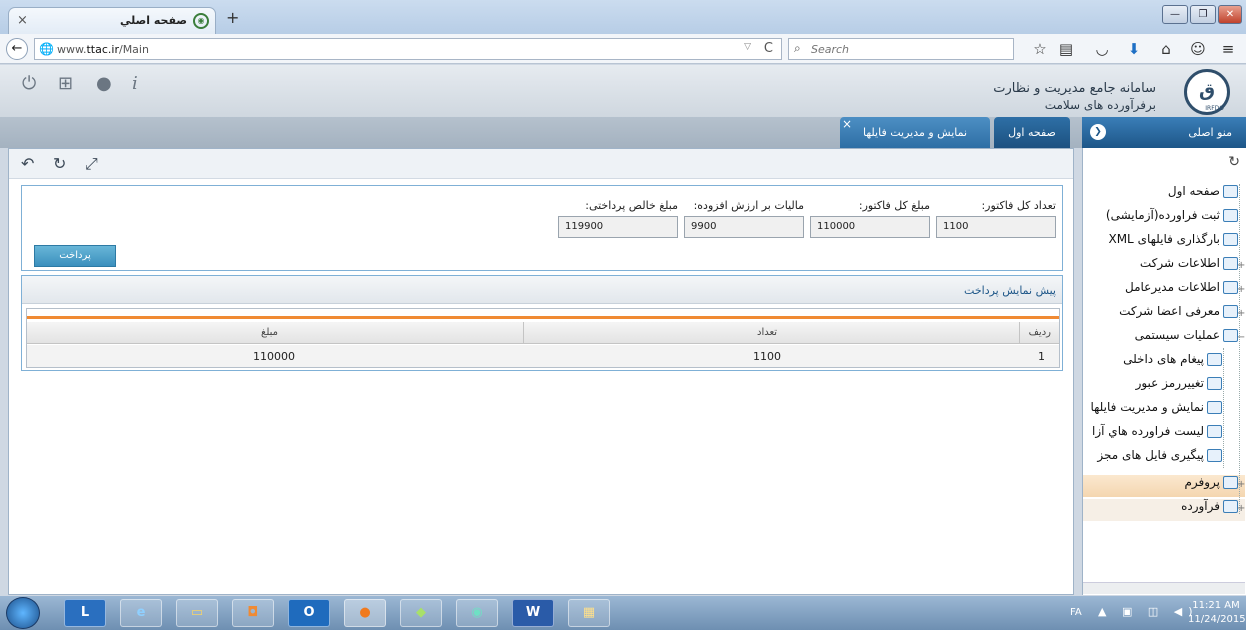 Image resolution: width=1246 pixels, height=630 pixels. Describe the element at coordinates (1156, 412) in the screenshot. I see `sidebar-item-file-management: نمایش و مدیریت فایلها` at that location.